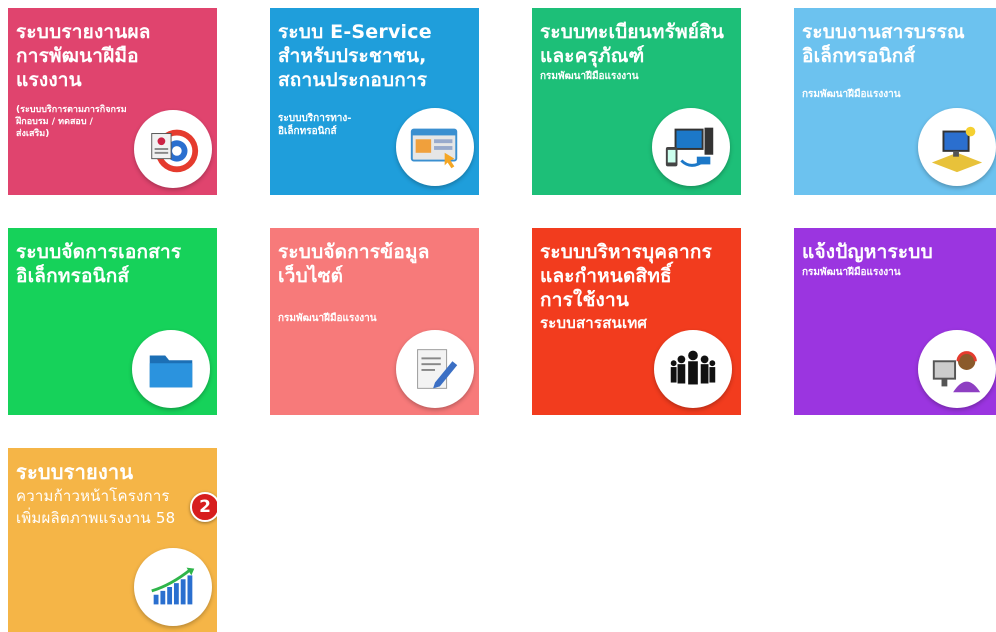  Describe the element at coordinates (957, 369) in the screenshot. I see `support-agent-icon` at that location.